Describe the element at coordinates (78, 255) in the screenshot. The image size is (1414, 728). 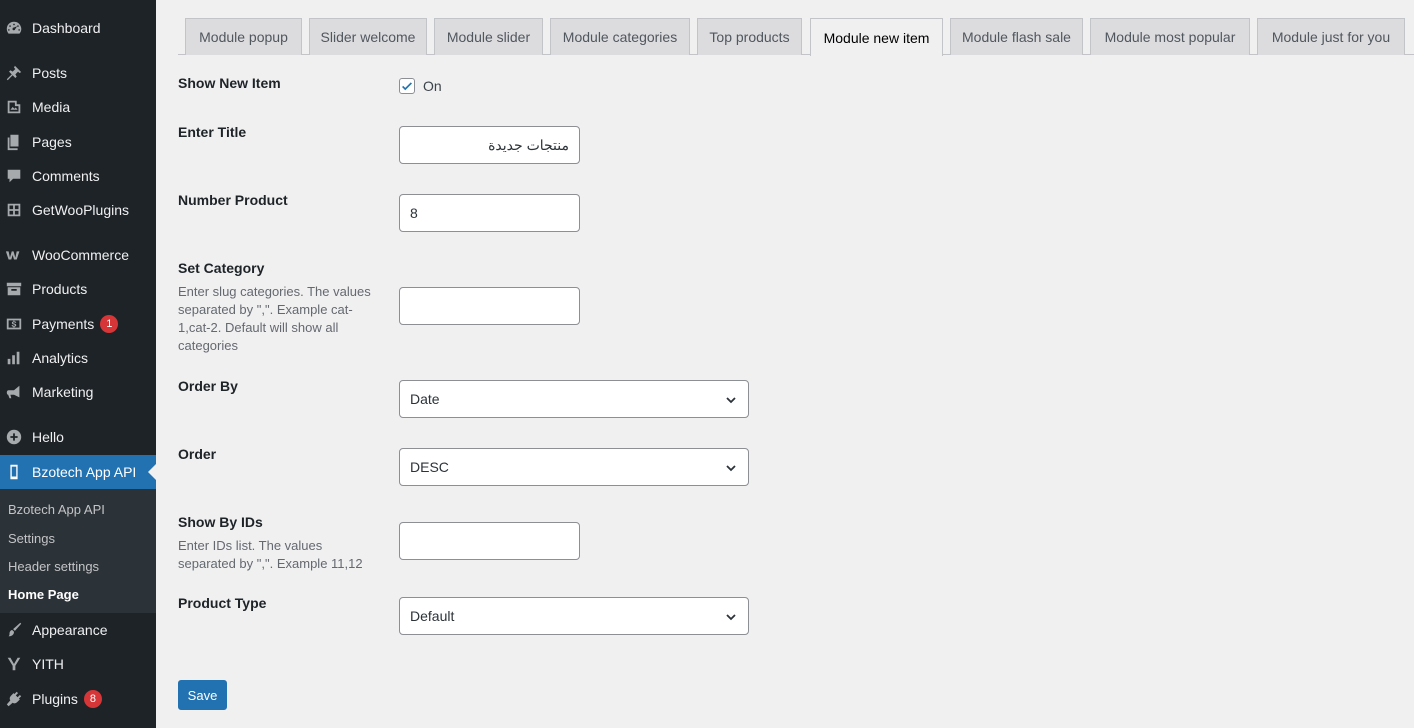
I see `sidebar-item-woocommerce: WooCommerce` at that location.